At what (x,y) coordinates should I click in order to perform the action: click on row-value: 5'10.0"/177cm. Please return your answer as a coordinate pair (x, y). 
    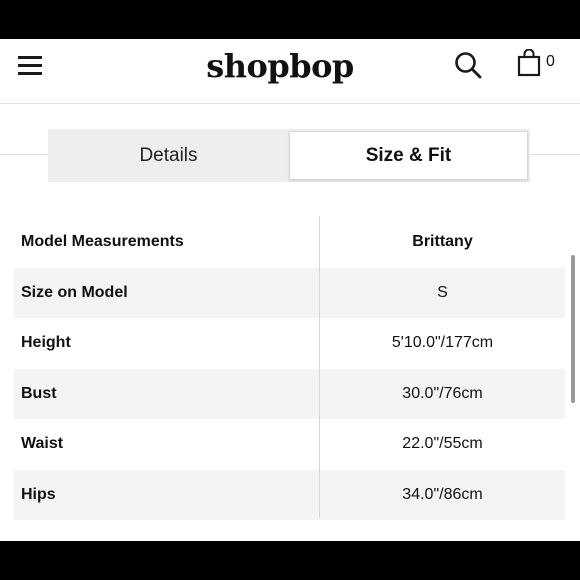
    Looking at the image, I should click on (442, 343).